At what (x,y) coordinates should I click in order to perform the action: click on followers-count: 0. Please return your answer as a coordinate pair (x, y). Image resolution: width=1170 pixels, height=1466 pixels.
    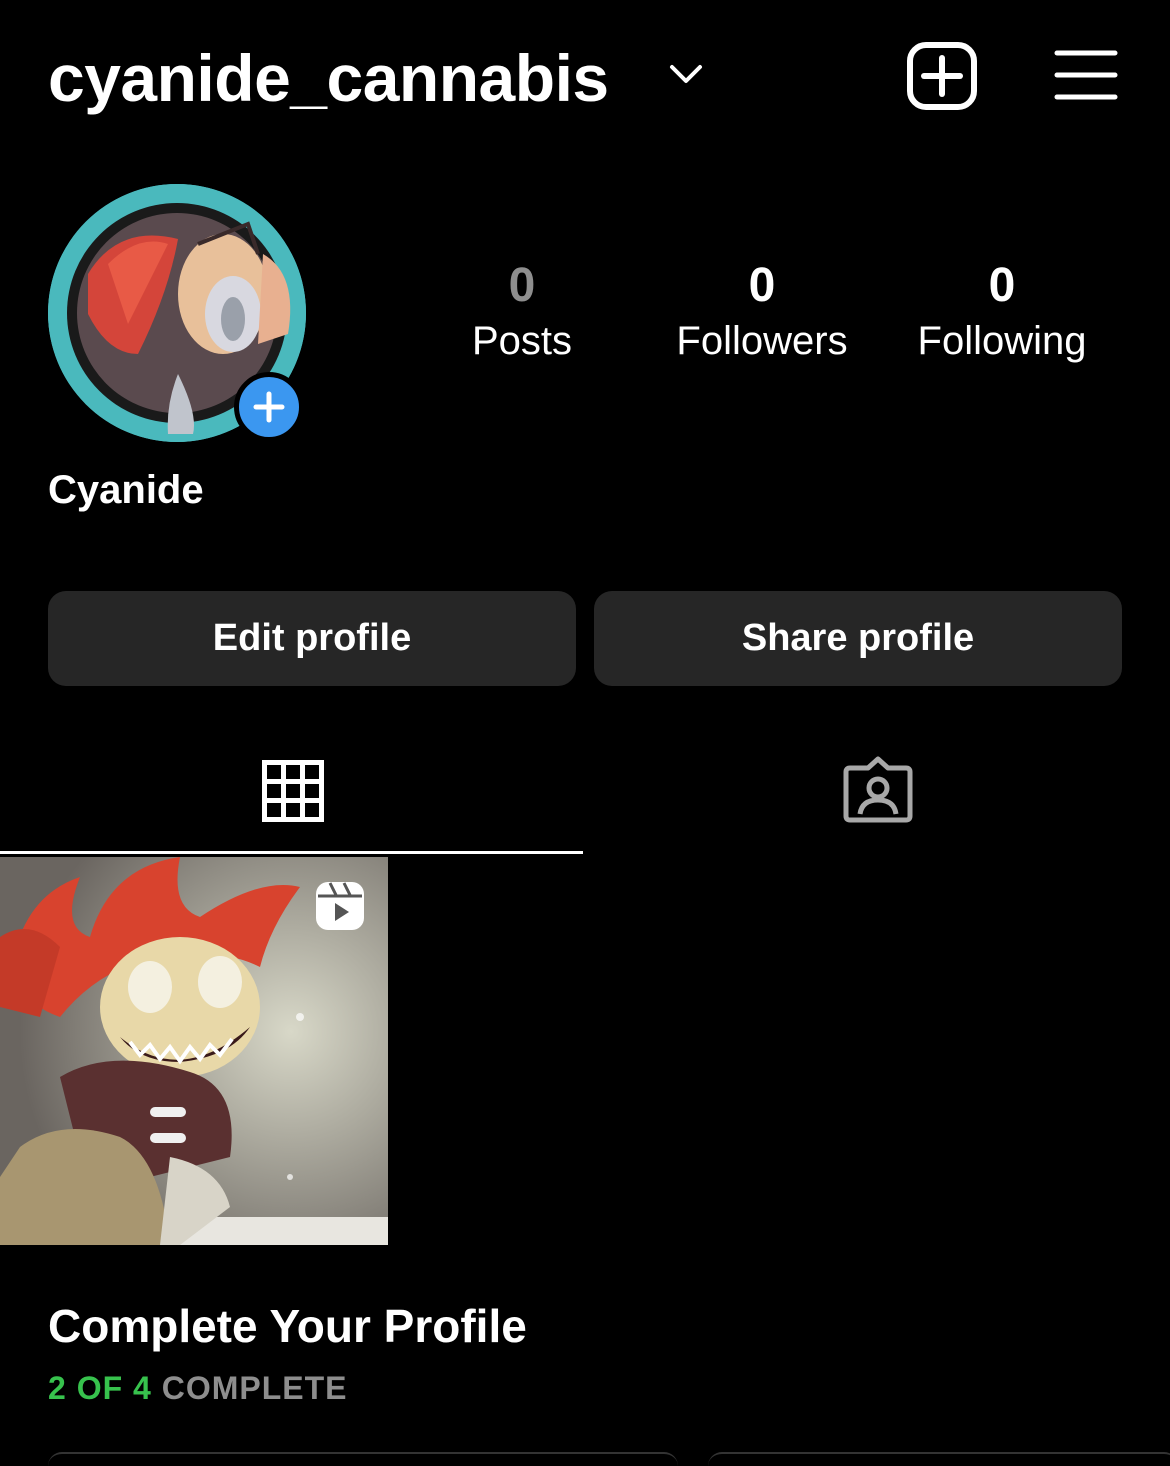
    Looking at the image, I should click on (762, 285).